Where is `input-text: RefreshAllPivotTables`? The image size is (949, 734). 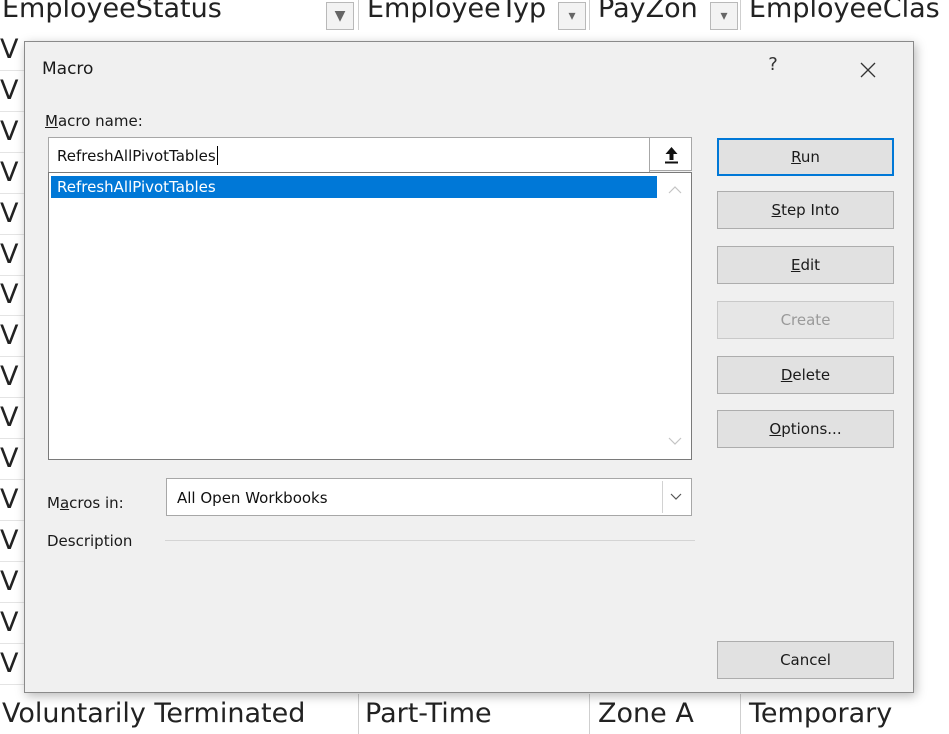
input-text: RefreshAllPivotTables is located at coordinates (136, 156).